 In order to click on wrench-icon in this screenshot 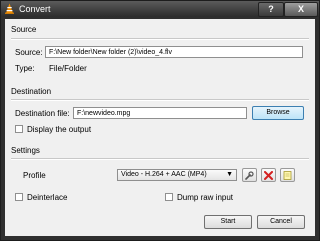, I will do `click(249, 175)`.